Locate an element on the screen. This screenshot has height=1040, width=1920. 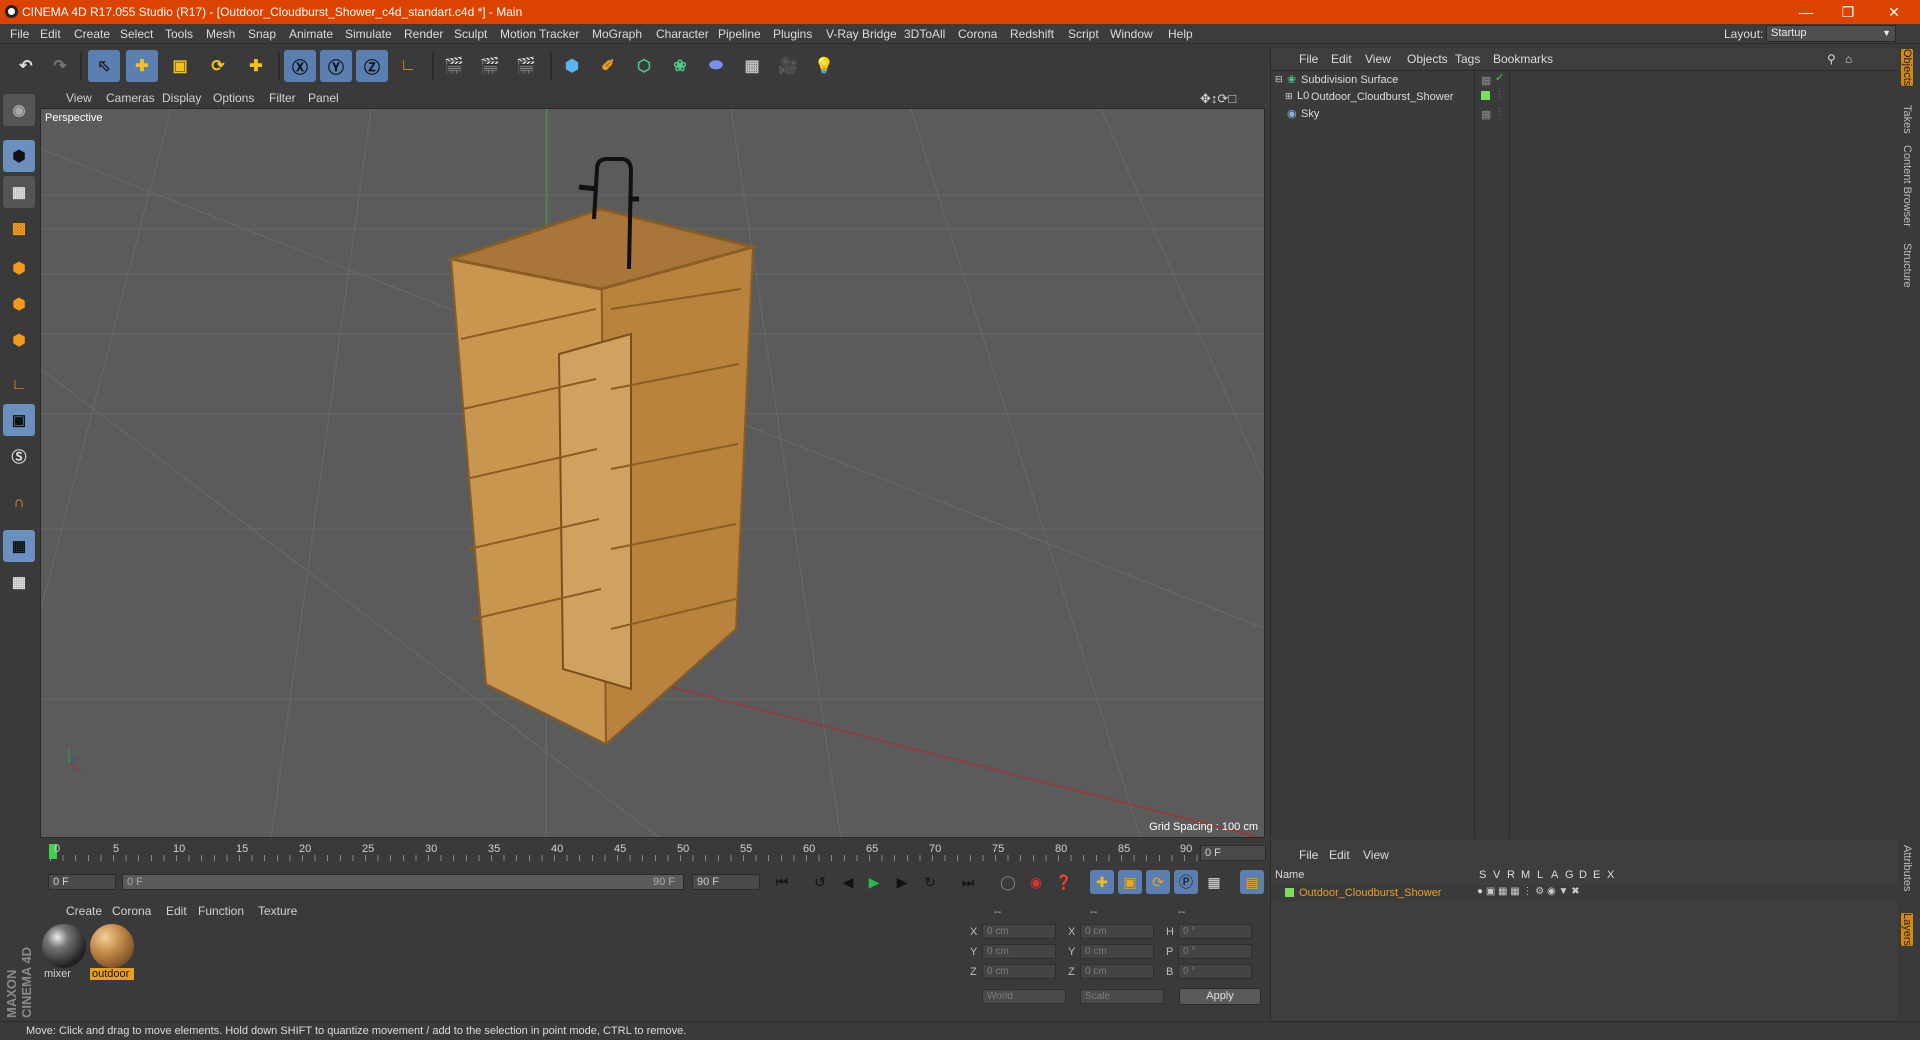
enabled-check-icon: ✓ is located at coordinates (1499, 77).